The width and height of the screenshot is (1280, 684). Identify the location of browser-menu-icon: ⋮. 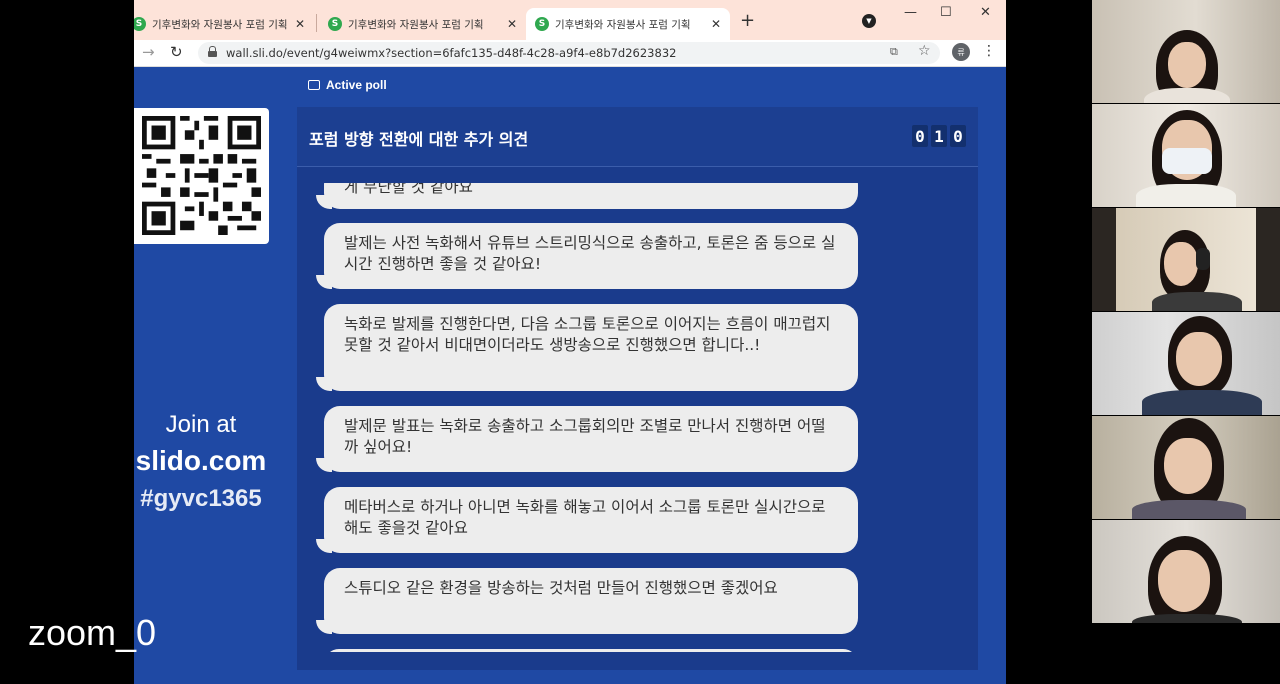
(989, 51).